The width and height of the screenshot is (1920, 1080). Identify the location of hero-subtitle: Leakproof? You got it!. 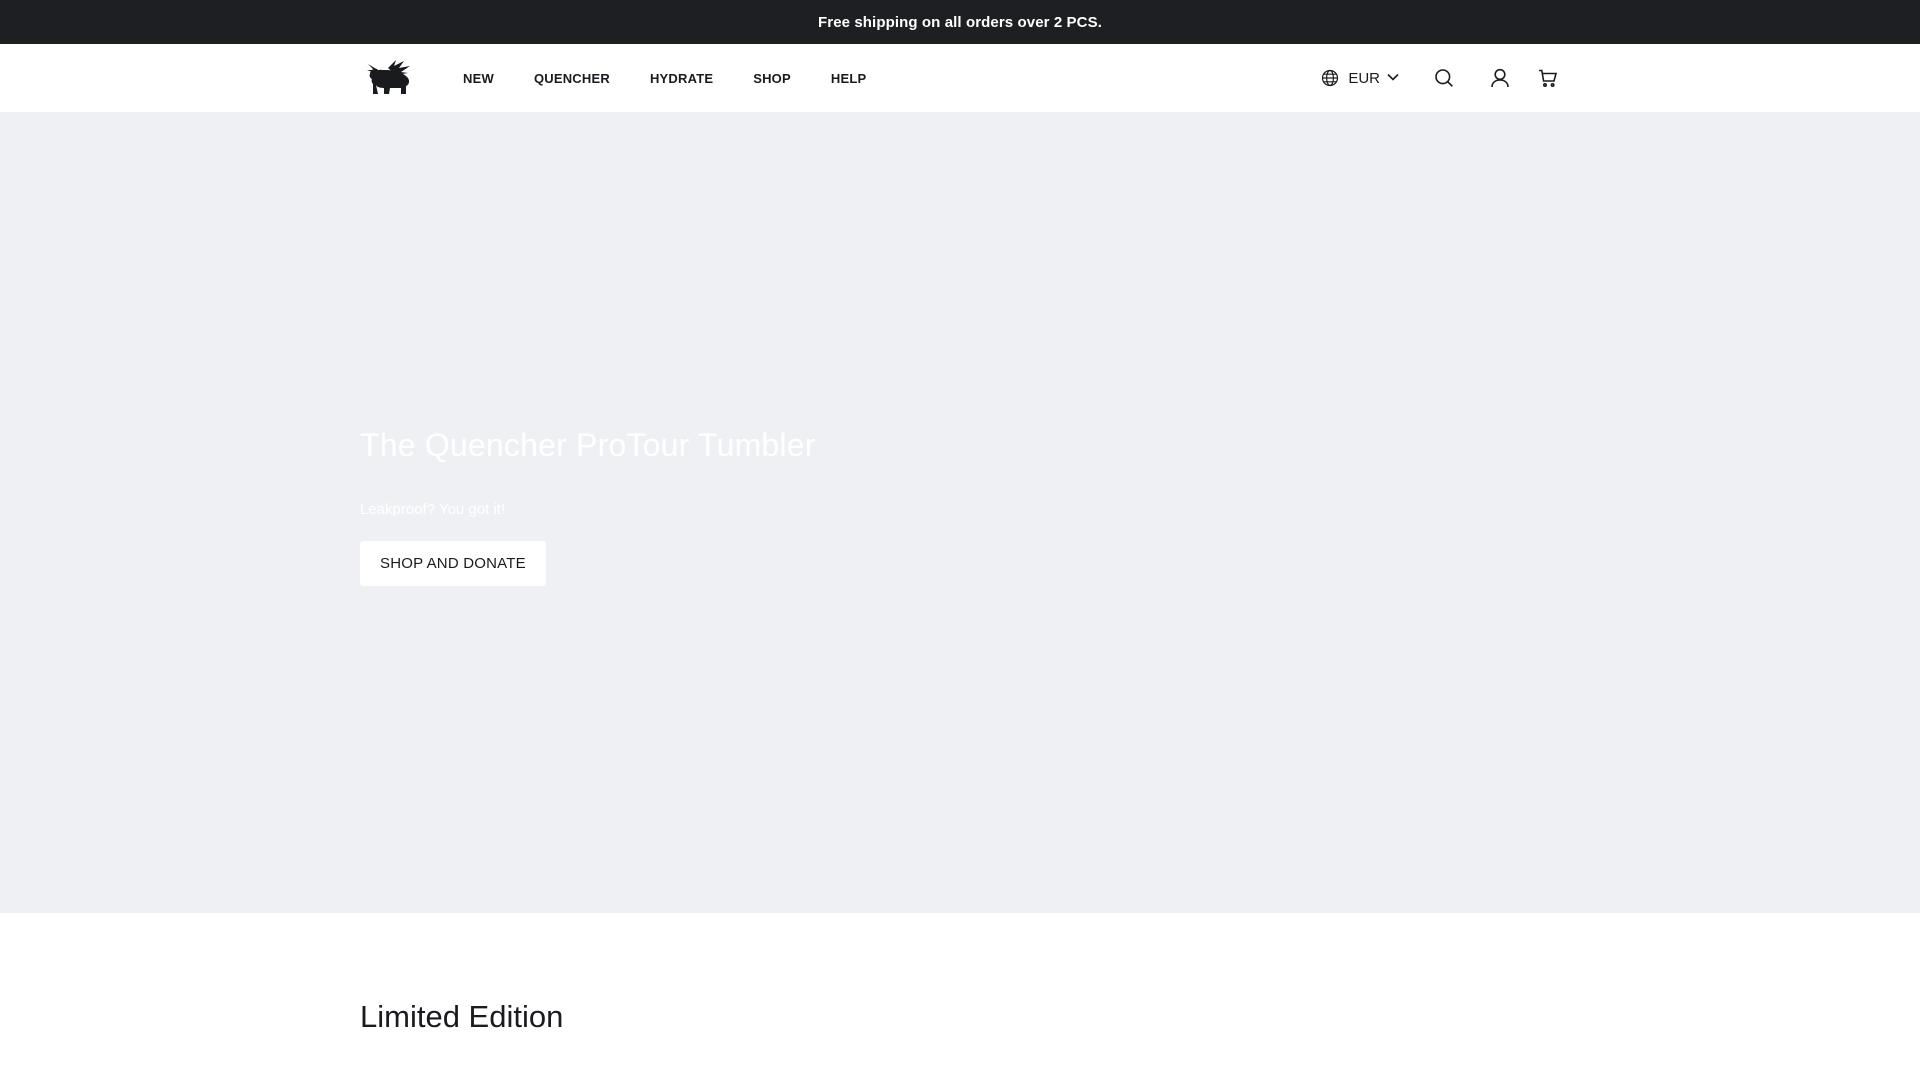
(433, 510).